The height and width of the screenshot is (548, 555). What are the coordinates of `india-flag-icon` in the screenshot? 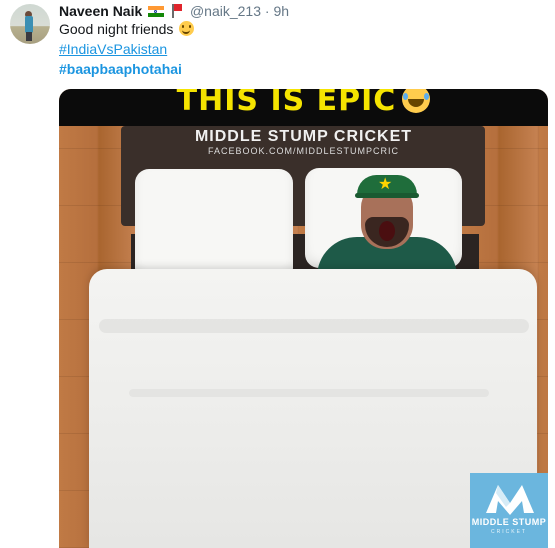 It's located at (156, 11).